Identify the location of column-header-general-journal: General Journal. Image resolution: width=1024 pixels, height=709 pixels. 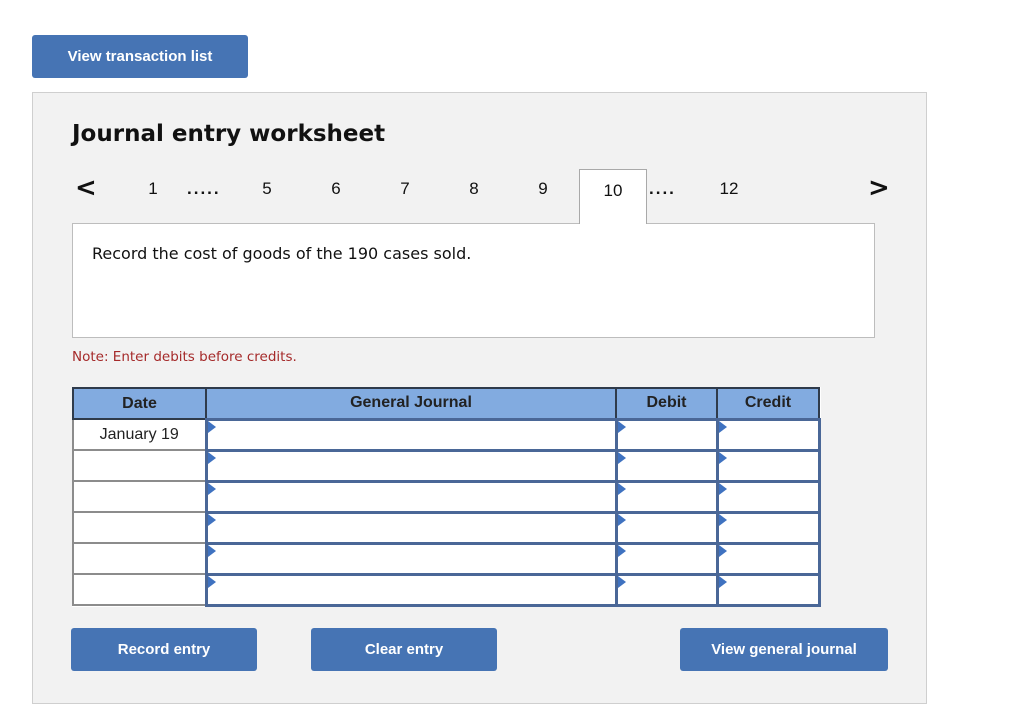
(411, 403).